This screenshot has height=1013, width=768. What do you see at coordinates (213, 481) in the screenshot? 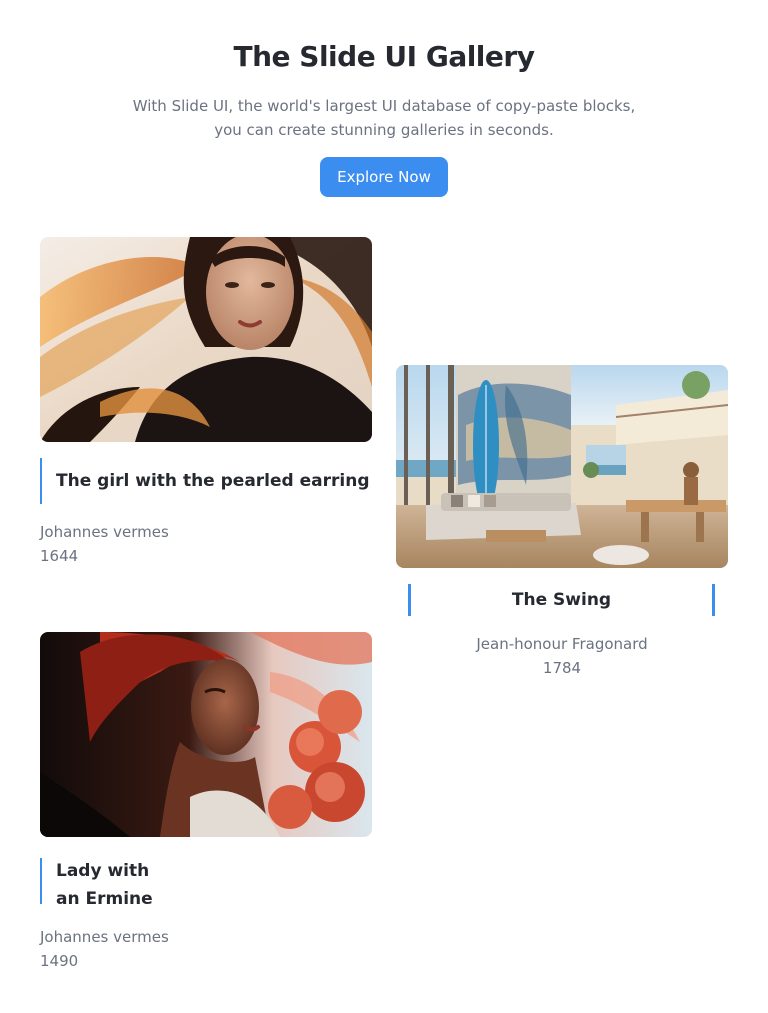
I see `artwork-title: The girl with the pearled earring` at bounding box center [213, 481].